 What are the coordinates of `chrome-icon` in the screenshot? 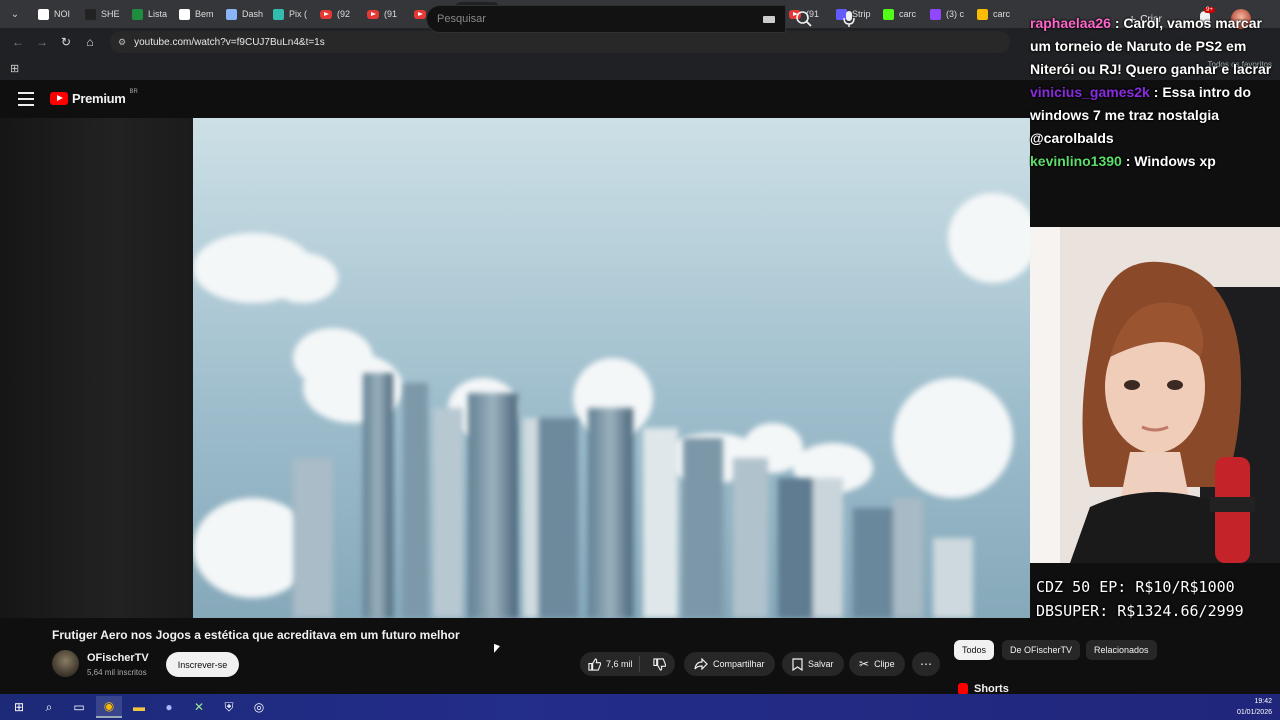 It's located at (982, 14).